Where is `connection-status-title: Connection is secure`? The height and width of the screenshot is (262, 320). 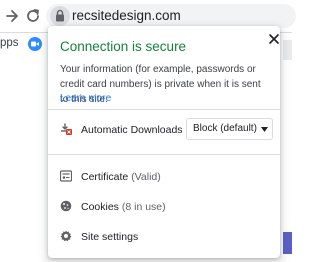
connection-status-title: Connection is secure is located at coordinates (123, 46).